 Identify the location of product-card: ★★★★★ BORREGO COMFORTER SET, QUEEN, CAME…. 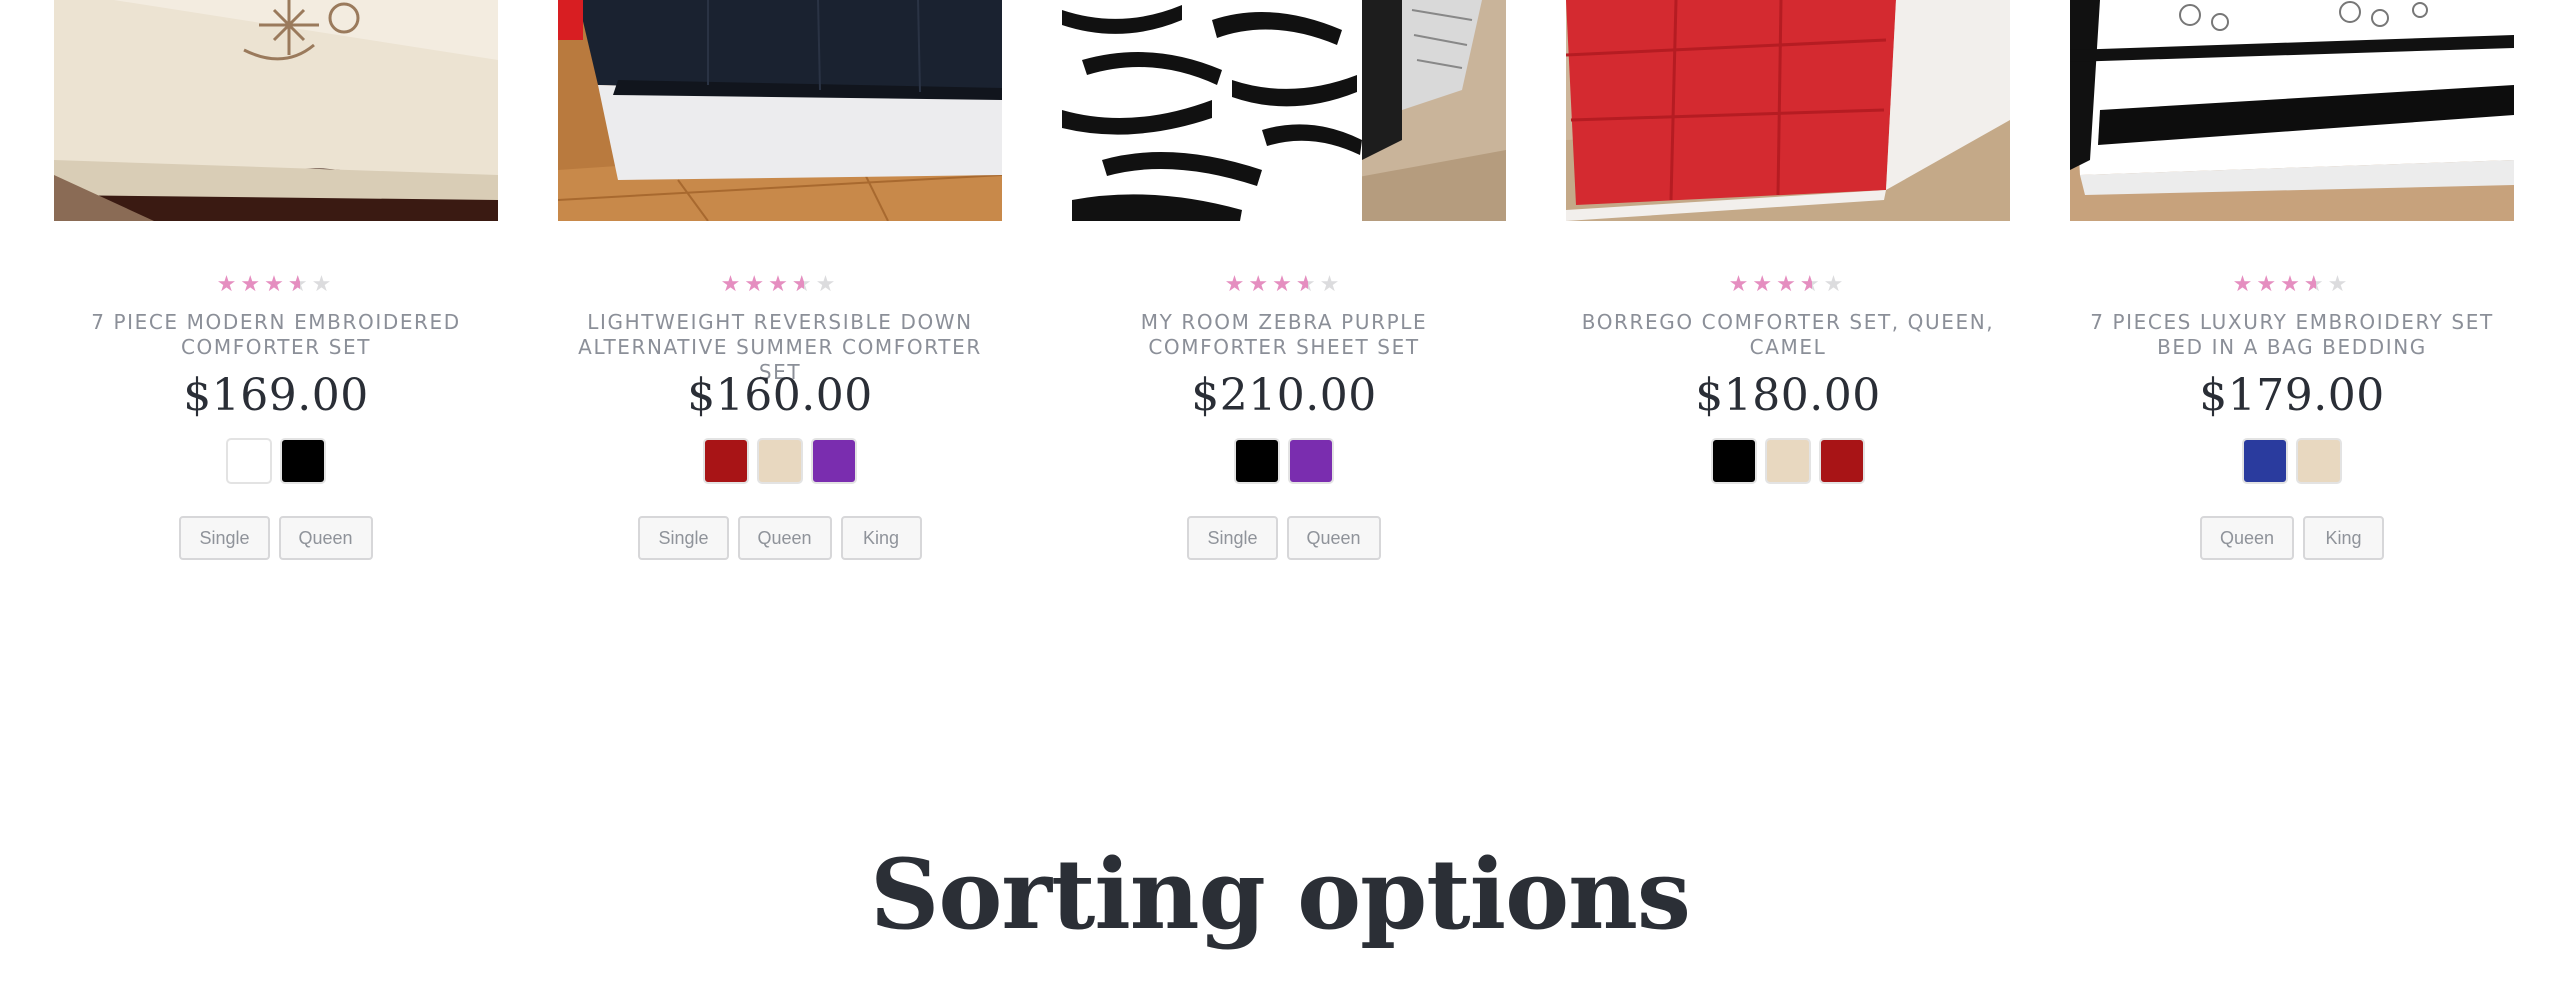
(1788, 290).